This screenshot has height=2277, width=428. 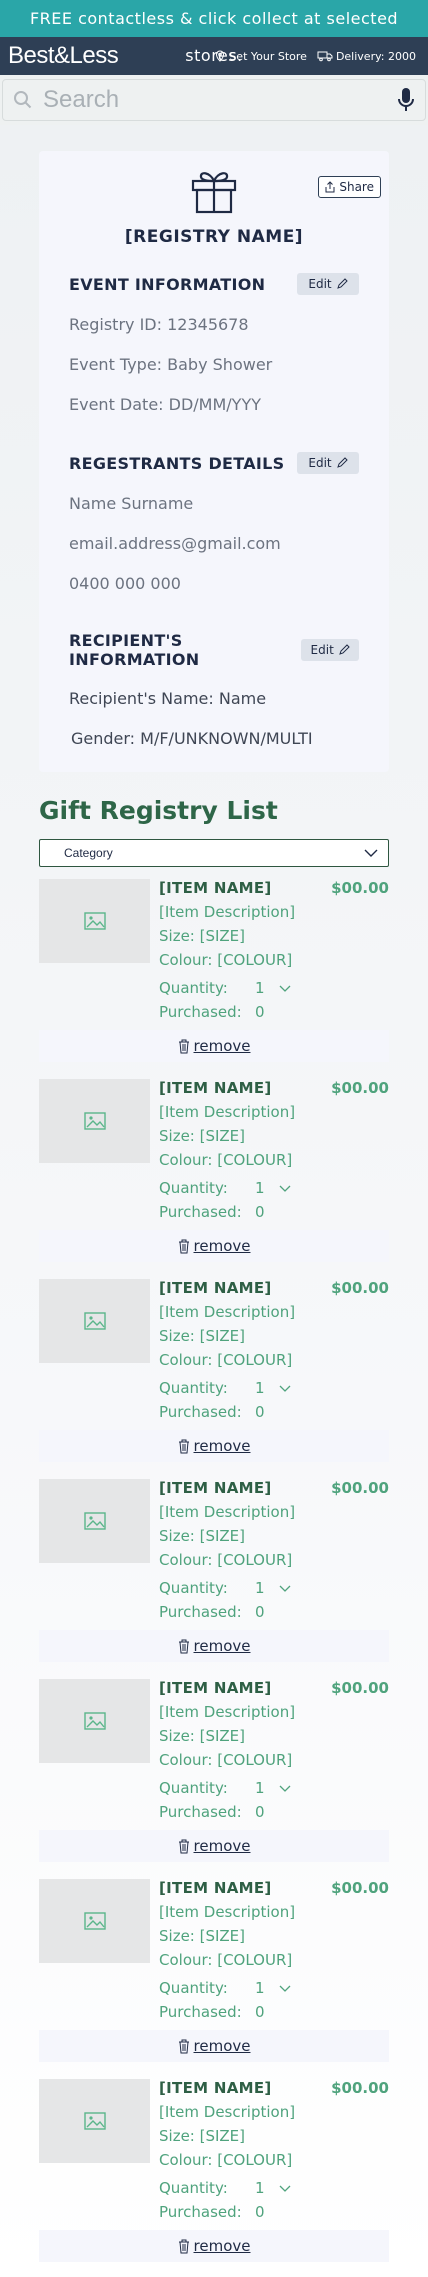 What do you see at coordinates (214, 237) in the screenshot?
I see `registry-name: [REGISTRY NAME]` at bounding box center [214, 237].